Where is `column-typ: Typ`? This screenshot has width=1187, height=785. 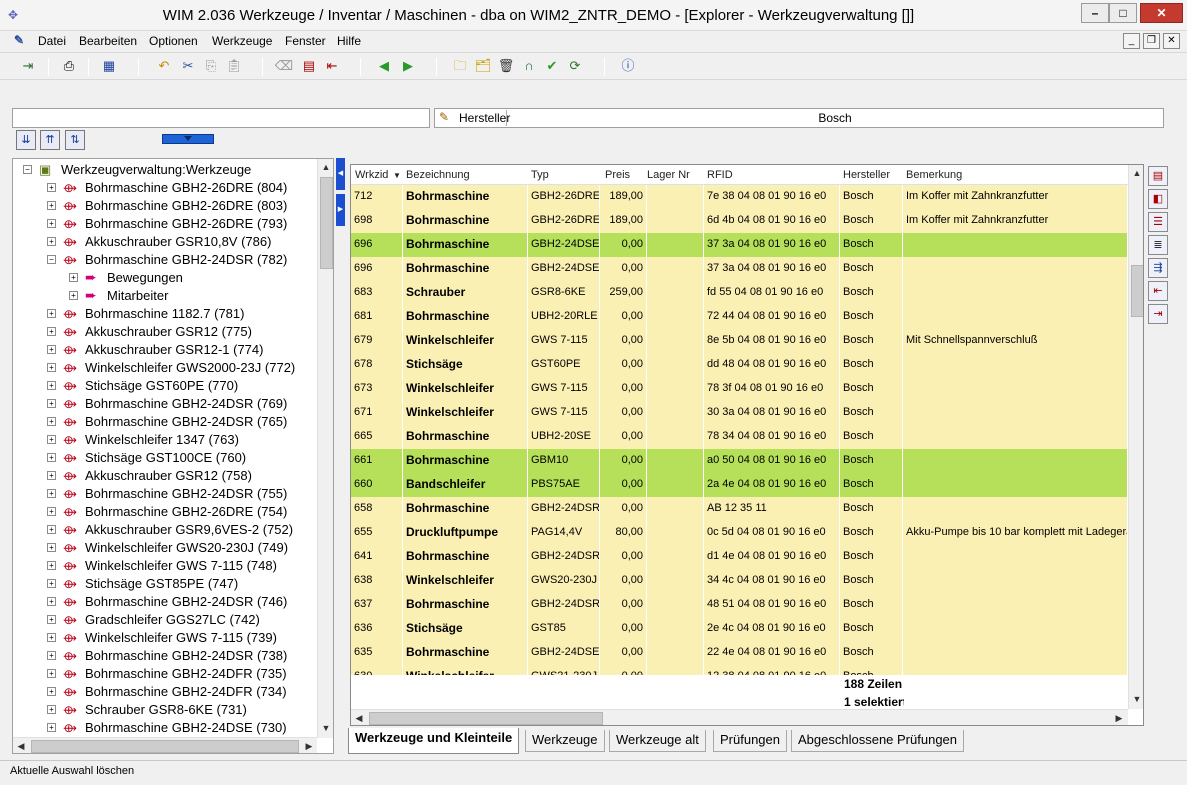
column-typ: Typ is located at coordinates (540, 175).